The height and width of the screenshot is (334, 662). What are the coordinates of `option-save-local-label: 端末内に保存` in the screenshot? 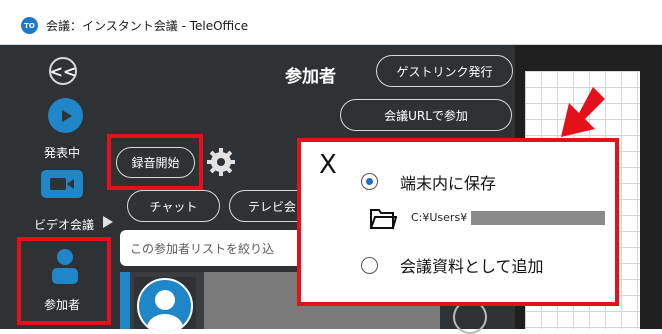 It's located at (448, 182).